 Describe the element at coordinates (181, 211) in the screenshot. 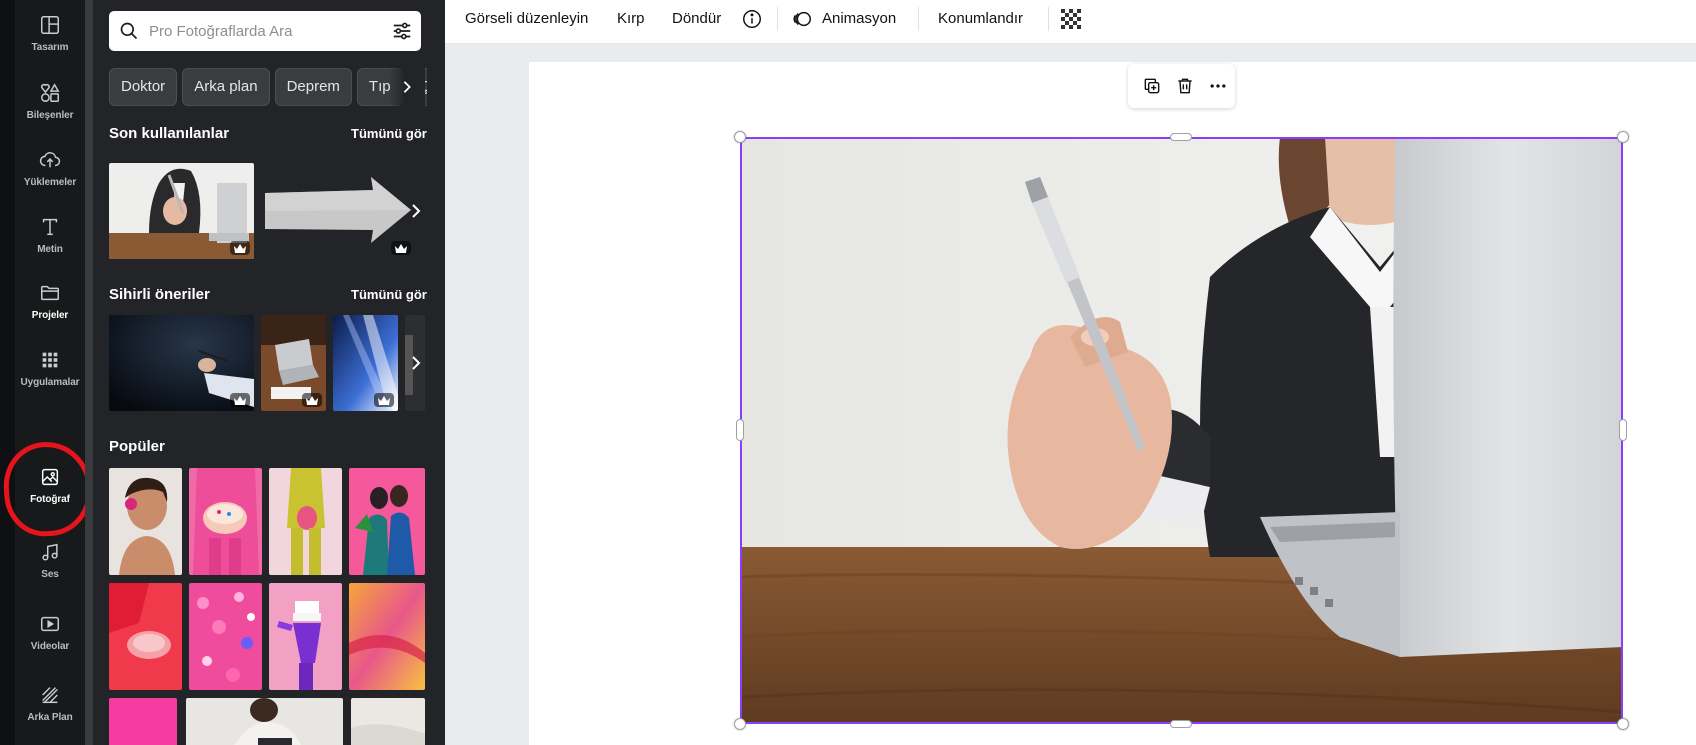

I see `recent-photo-woman-pen` at that location.